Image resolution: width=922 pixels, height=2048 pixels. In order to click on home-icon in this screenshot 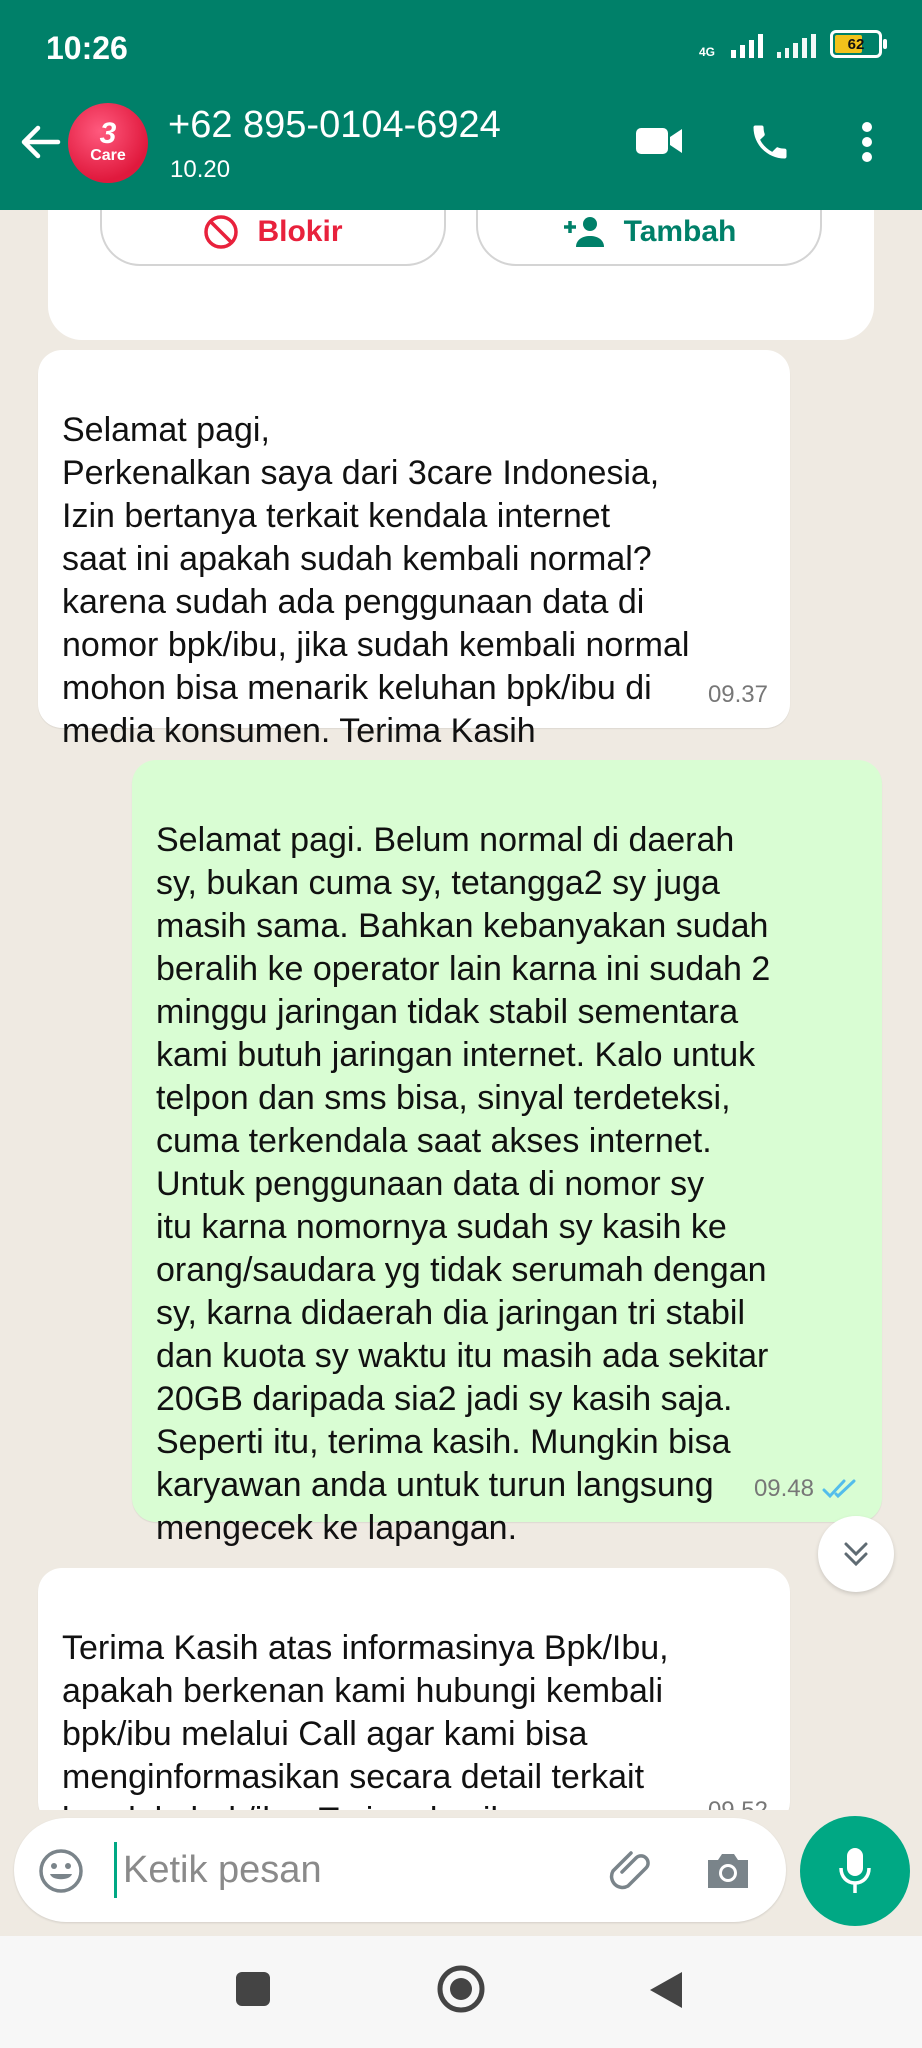, I will do `click(461, 1991)`.